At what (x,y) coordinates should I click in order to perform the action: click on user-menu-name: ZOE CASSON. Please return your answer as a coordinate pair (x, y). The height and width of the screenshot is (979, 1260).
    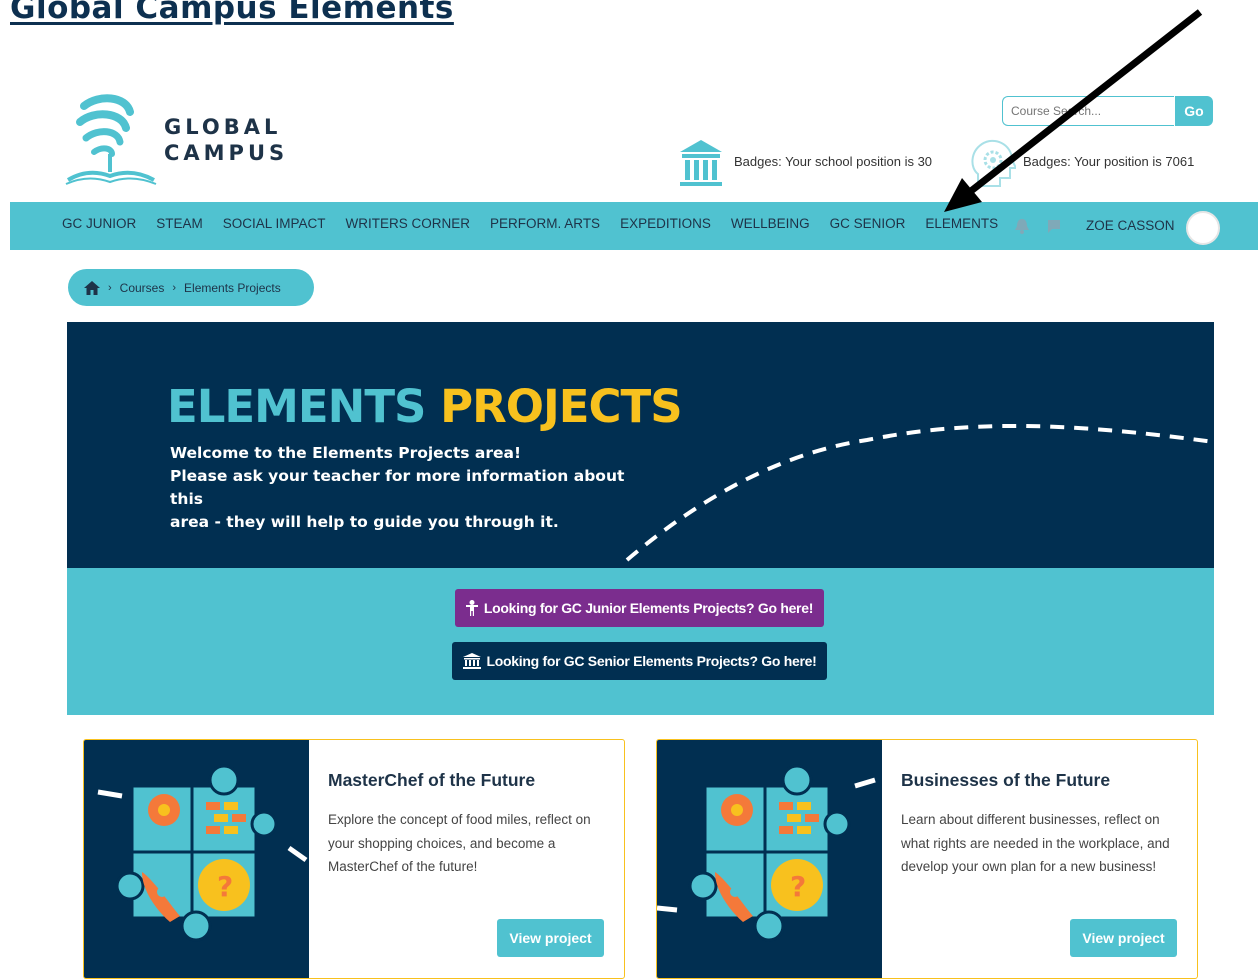
    Looking at the image, I should click on (1130, 225).